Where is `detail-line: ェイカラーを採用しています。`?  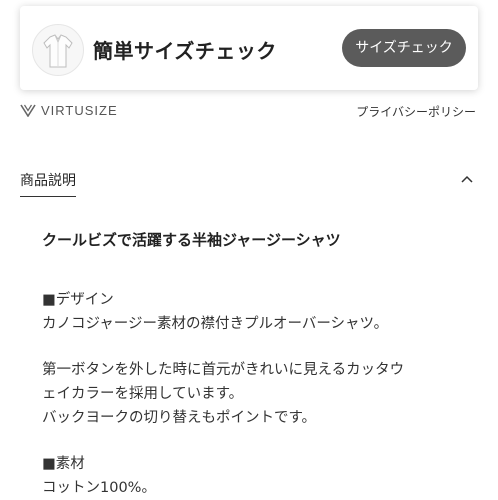 detail-line: ェイカラーを採用しています。 is located at coordinates (143, 394).